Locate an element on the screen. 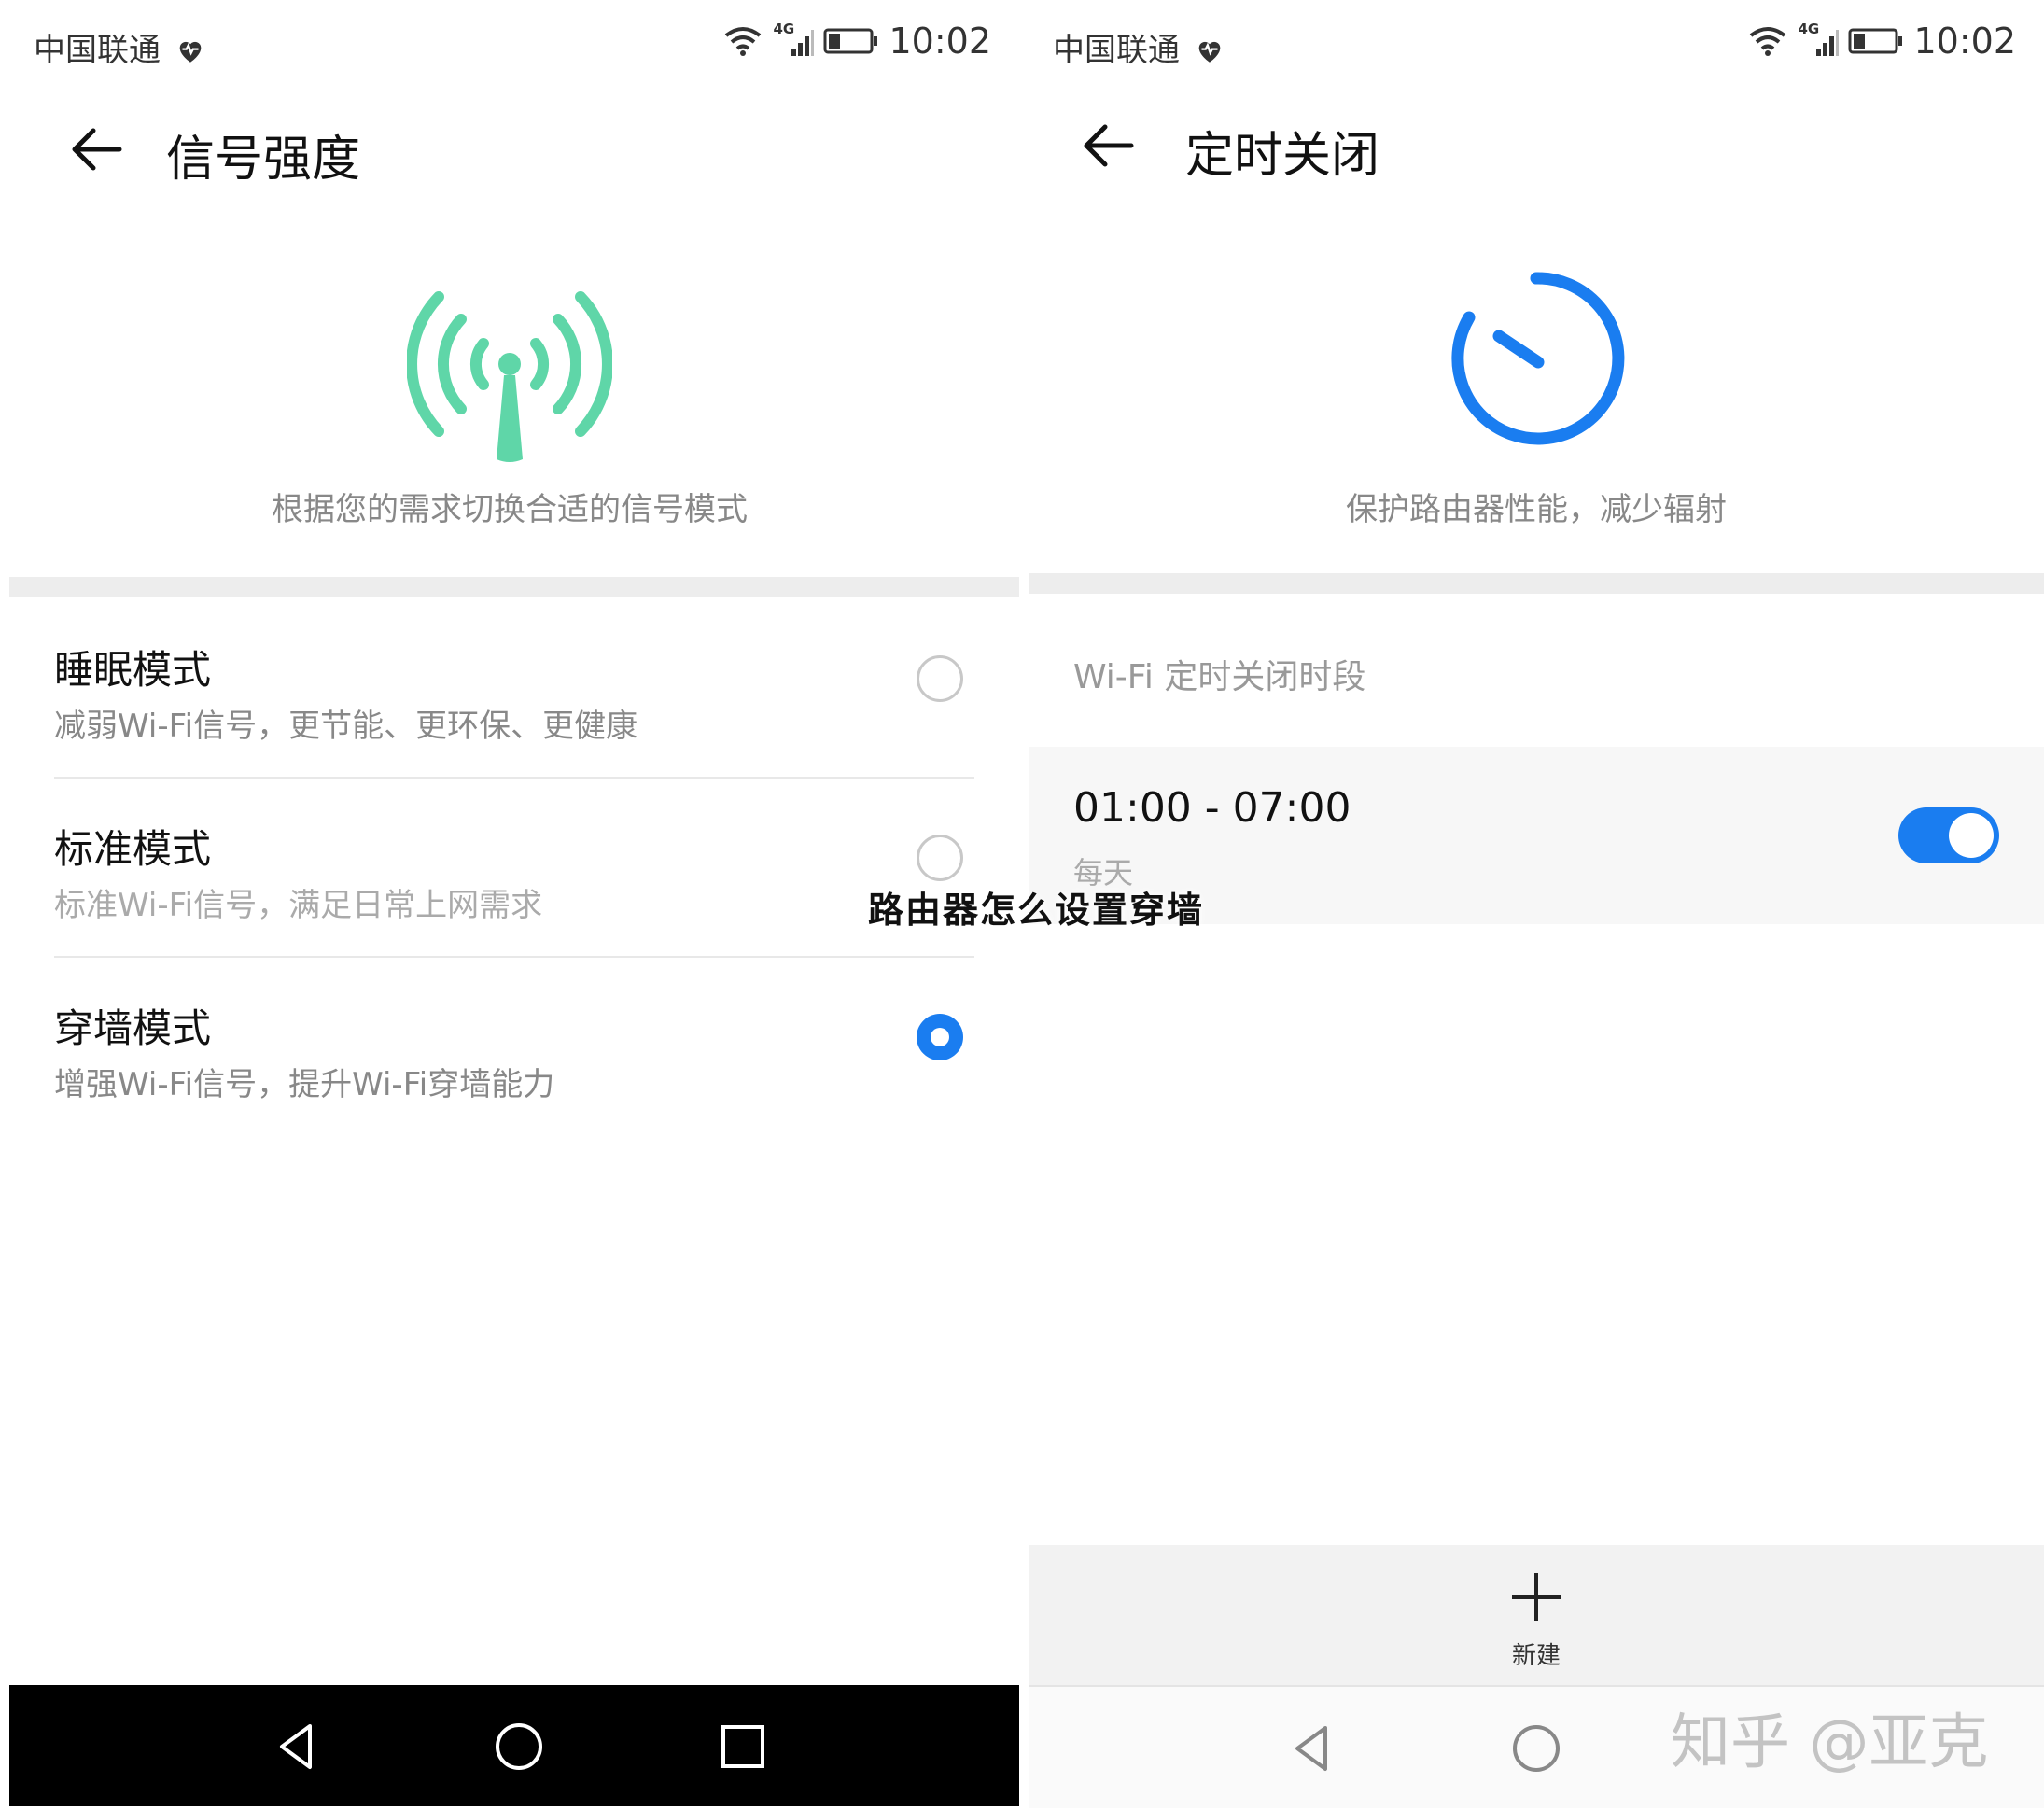 This screenshot has width=2044, height=1811. mode-option-sleep: 睡眠模式 减弱Wi-Fi信号，更节能、更环保、更健康 is located at coordinates (509, 688).